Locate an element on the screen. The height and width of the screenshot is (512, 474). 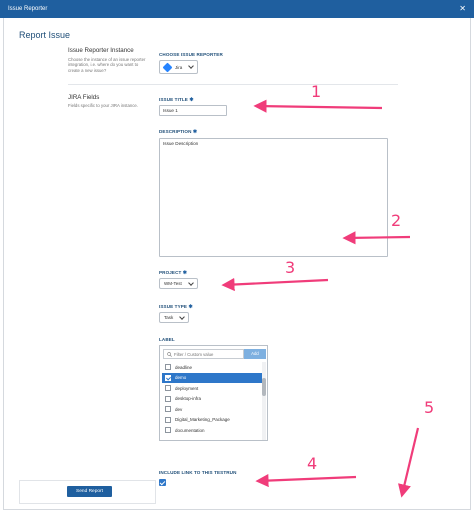
label-option-text: demo is located at coordinates (181, 378).